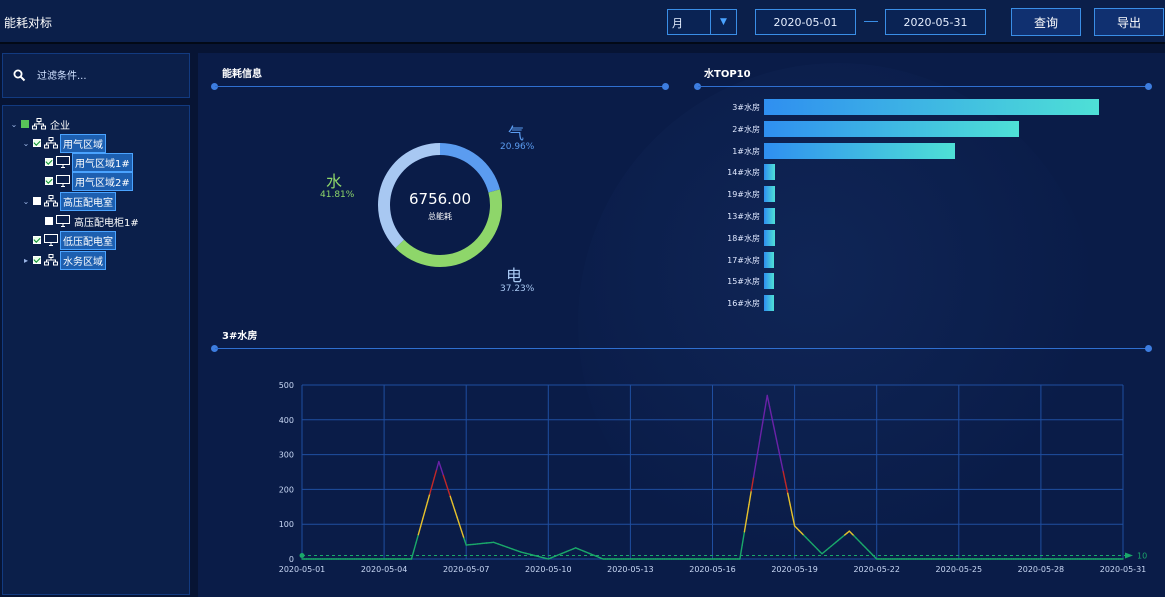  I want to click on tree-node-gas-area-1: 用气区域1#, so click(88, 162).